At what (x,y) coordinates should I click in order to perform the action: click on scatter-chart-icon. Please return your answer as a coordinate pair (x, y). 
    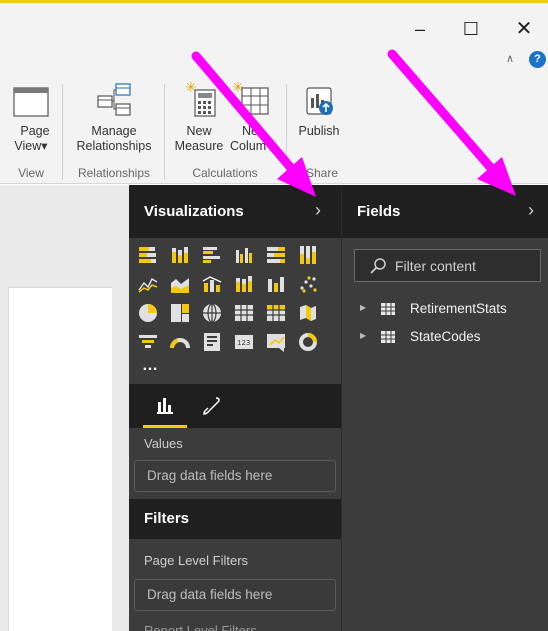
    Looking at the image, I should click on (308, 284).